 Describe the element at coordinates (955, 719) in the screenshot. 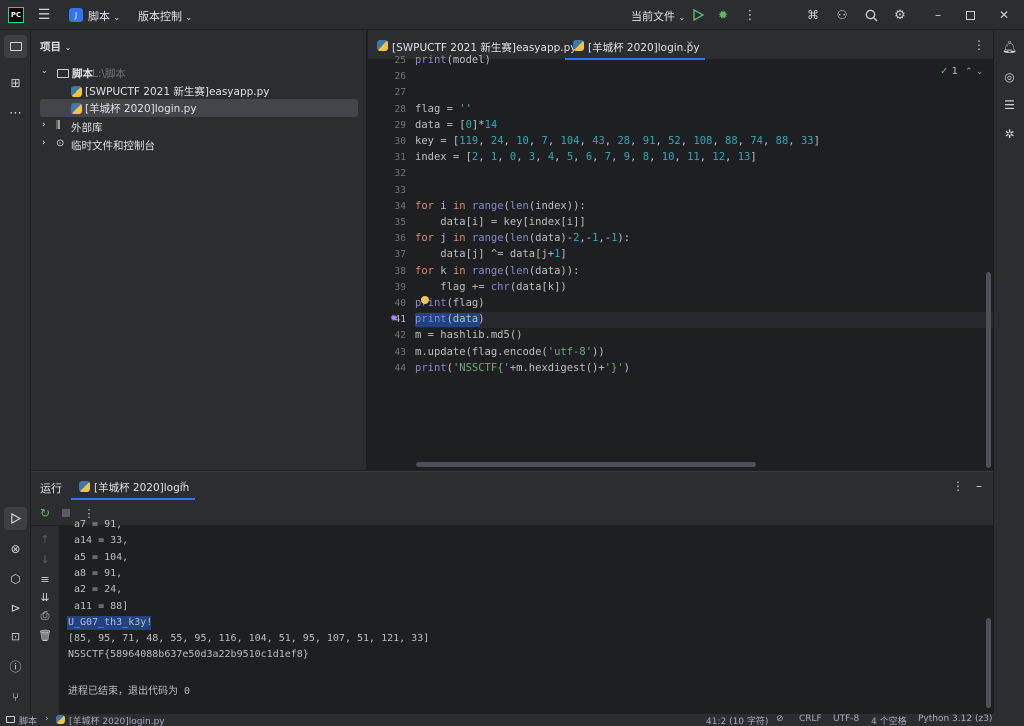

I see `interpreter: Python 3.12 (z3)` at that location.